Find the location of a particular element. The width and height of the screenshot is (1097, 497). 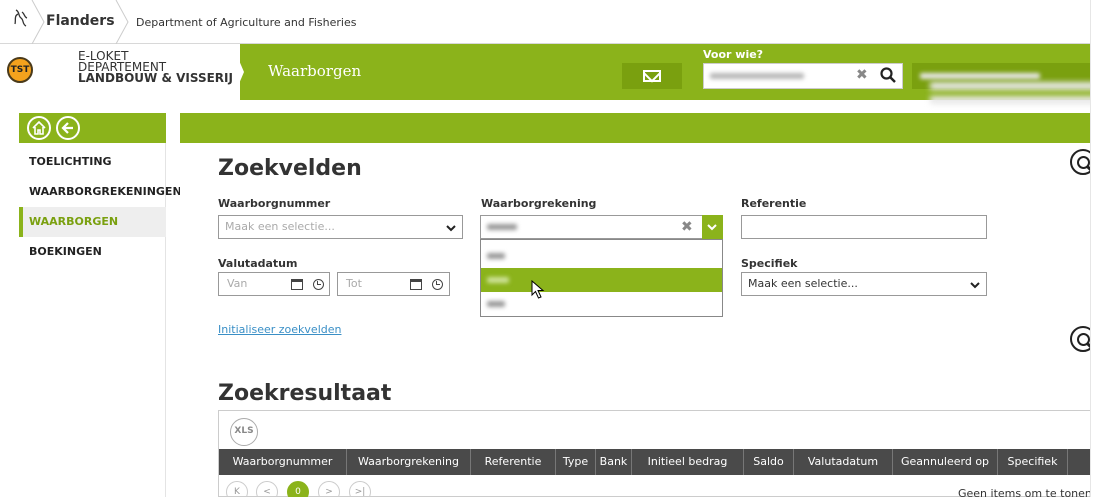

waarborgrekening-label: Waarborgrekening is located at coordinates (539, 203).